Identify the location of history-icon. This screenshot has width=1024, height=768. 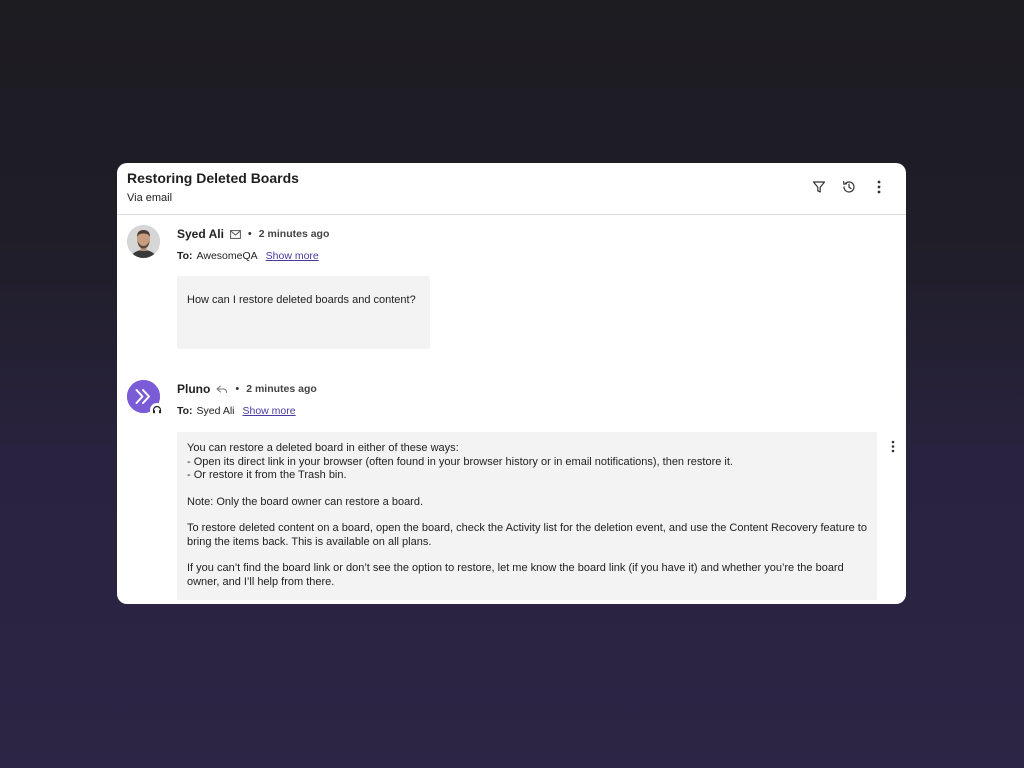
(849, 187).